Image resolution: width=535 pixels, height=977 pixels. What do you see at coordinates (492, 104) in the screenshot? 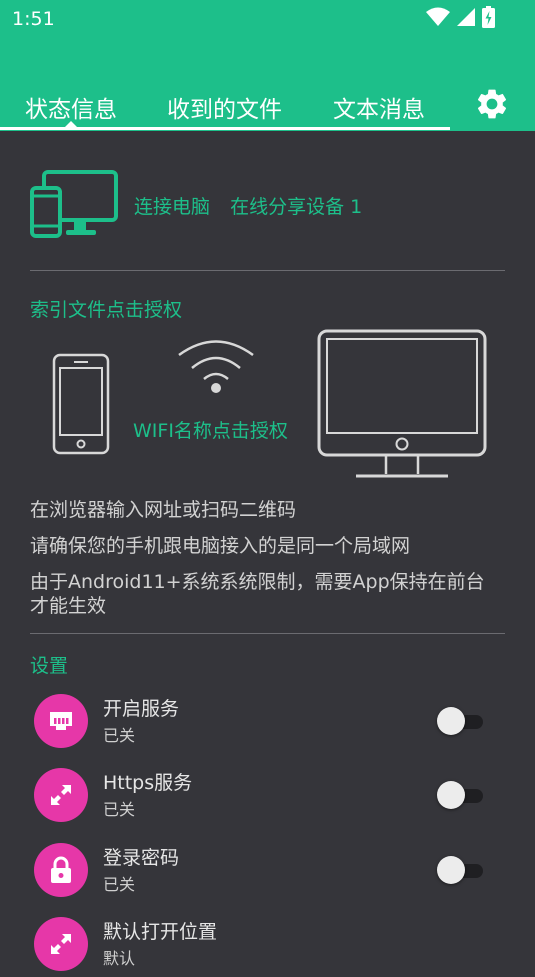
I see `gear-icon` at bounding box center [492, 104].